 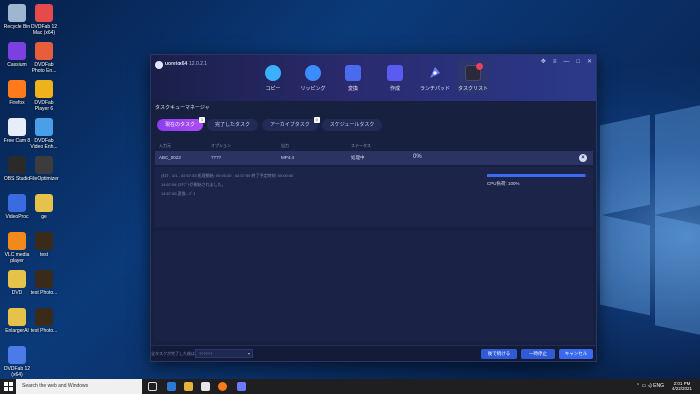 What do you see at coordinates (17, 17) in the screenshot?
I see `desktop-icon: Recycle Bin` at bounding box center [17, 17].